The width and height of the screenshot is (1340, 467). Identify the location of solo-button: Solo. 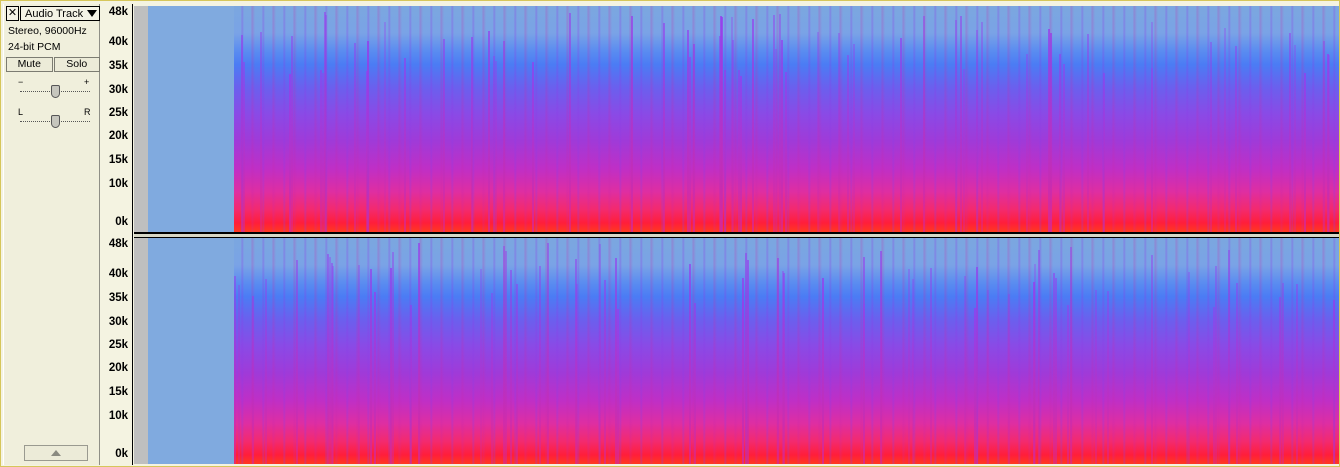
(76, 64).